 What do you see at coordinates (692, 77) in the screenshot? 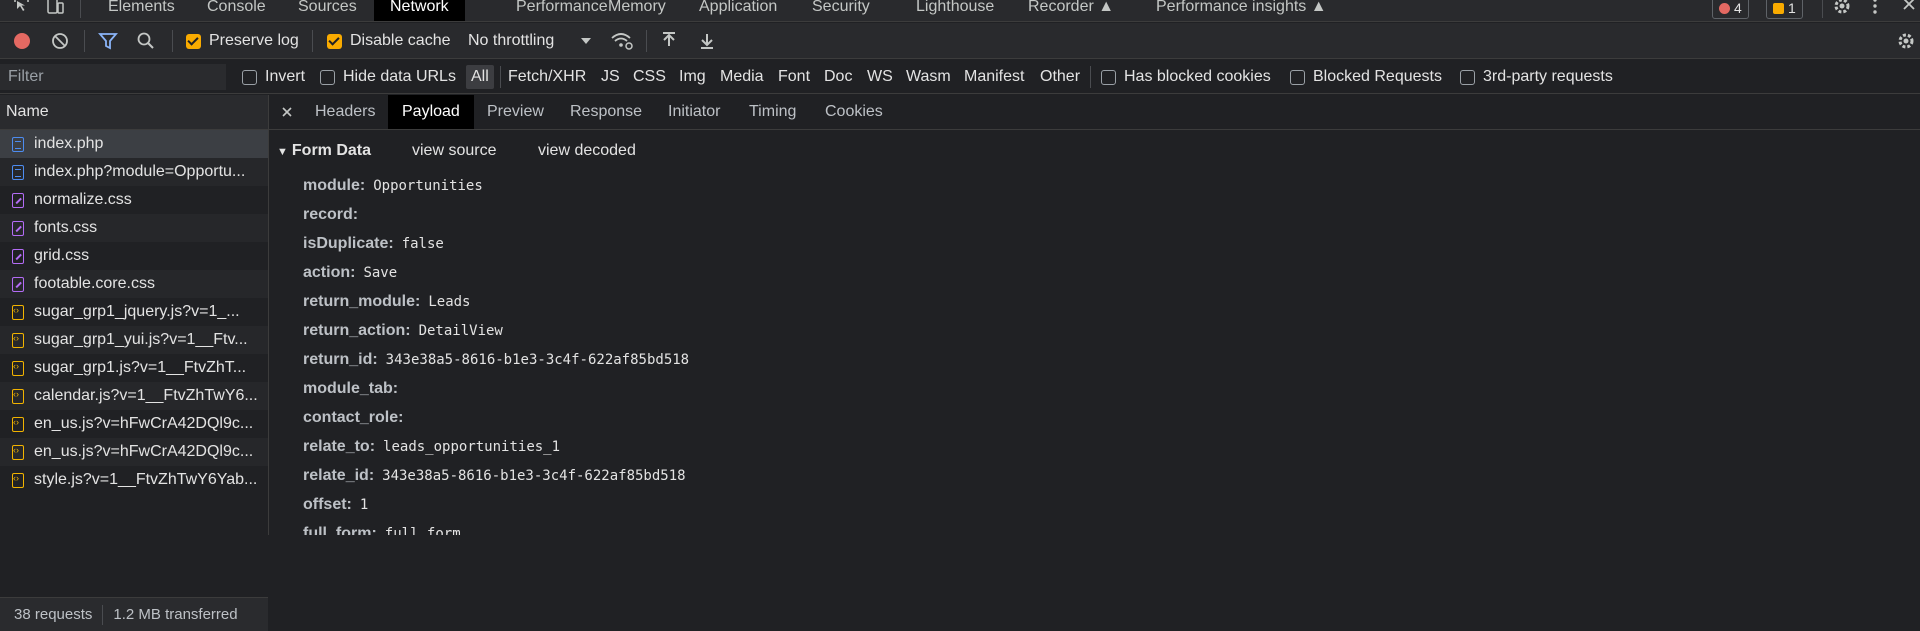
I see `type-filter-img: Img` at bounding box center [692, 77].